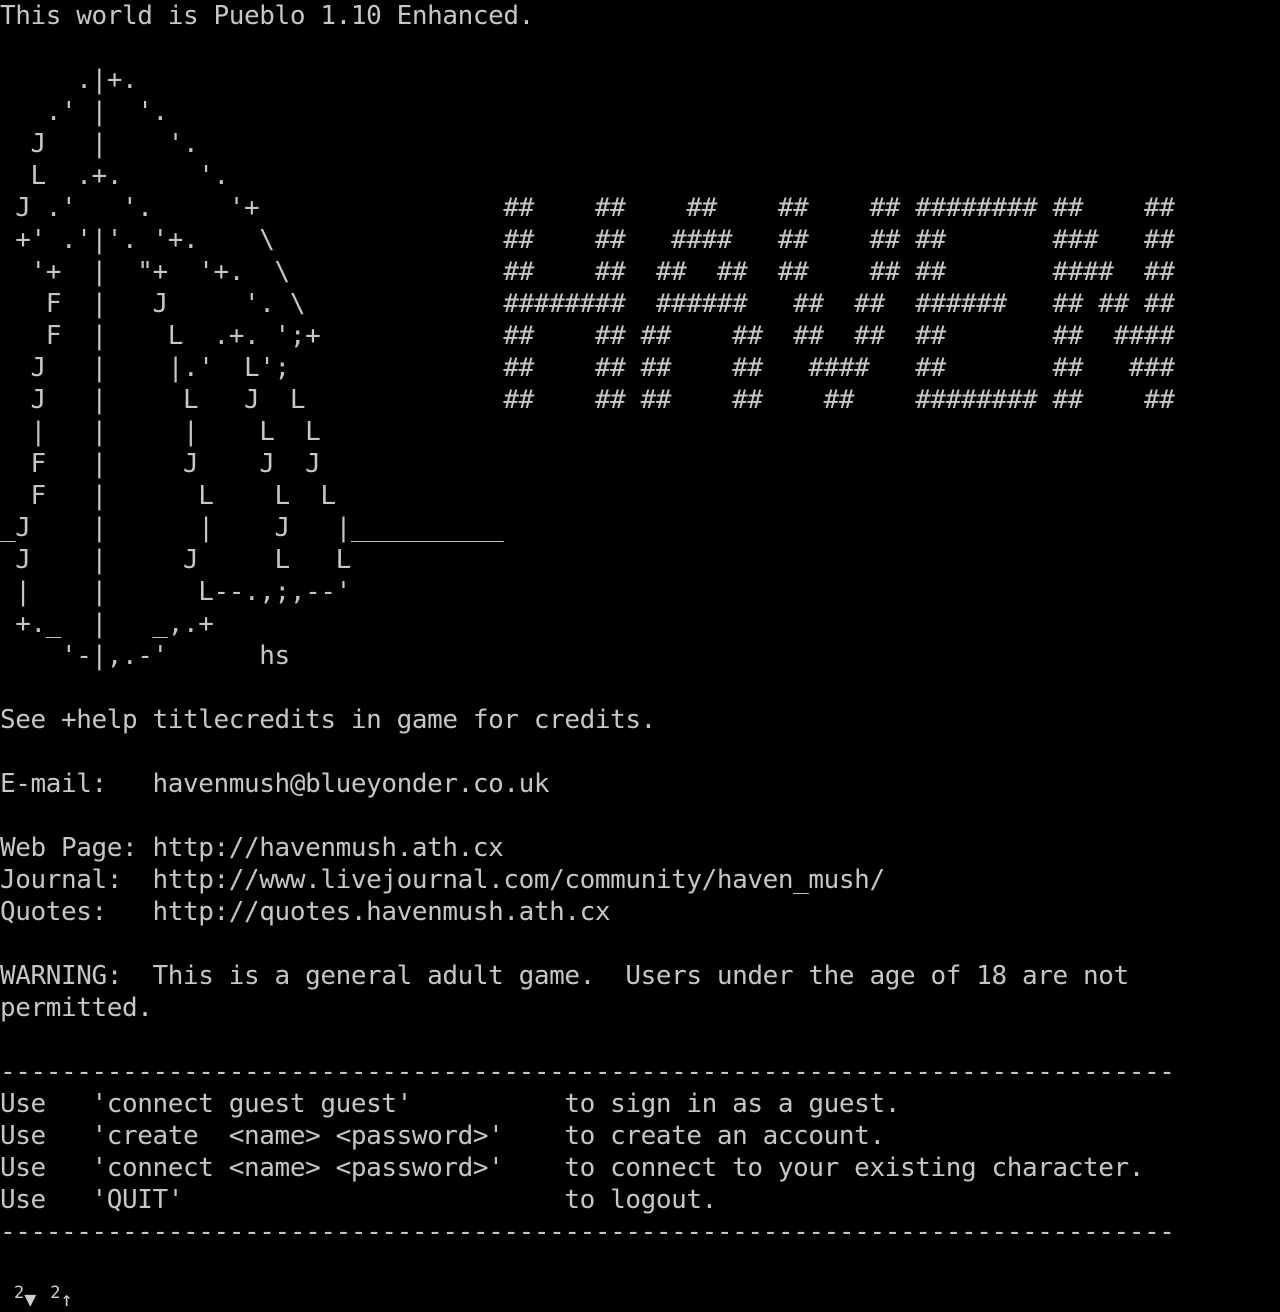  Describe the element at coordinates (587, 208) in the screenshot. I see `terminal-line: J .' '. '+ ## ## ## ## ## ######## ## ##` at that location.